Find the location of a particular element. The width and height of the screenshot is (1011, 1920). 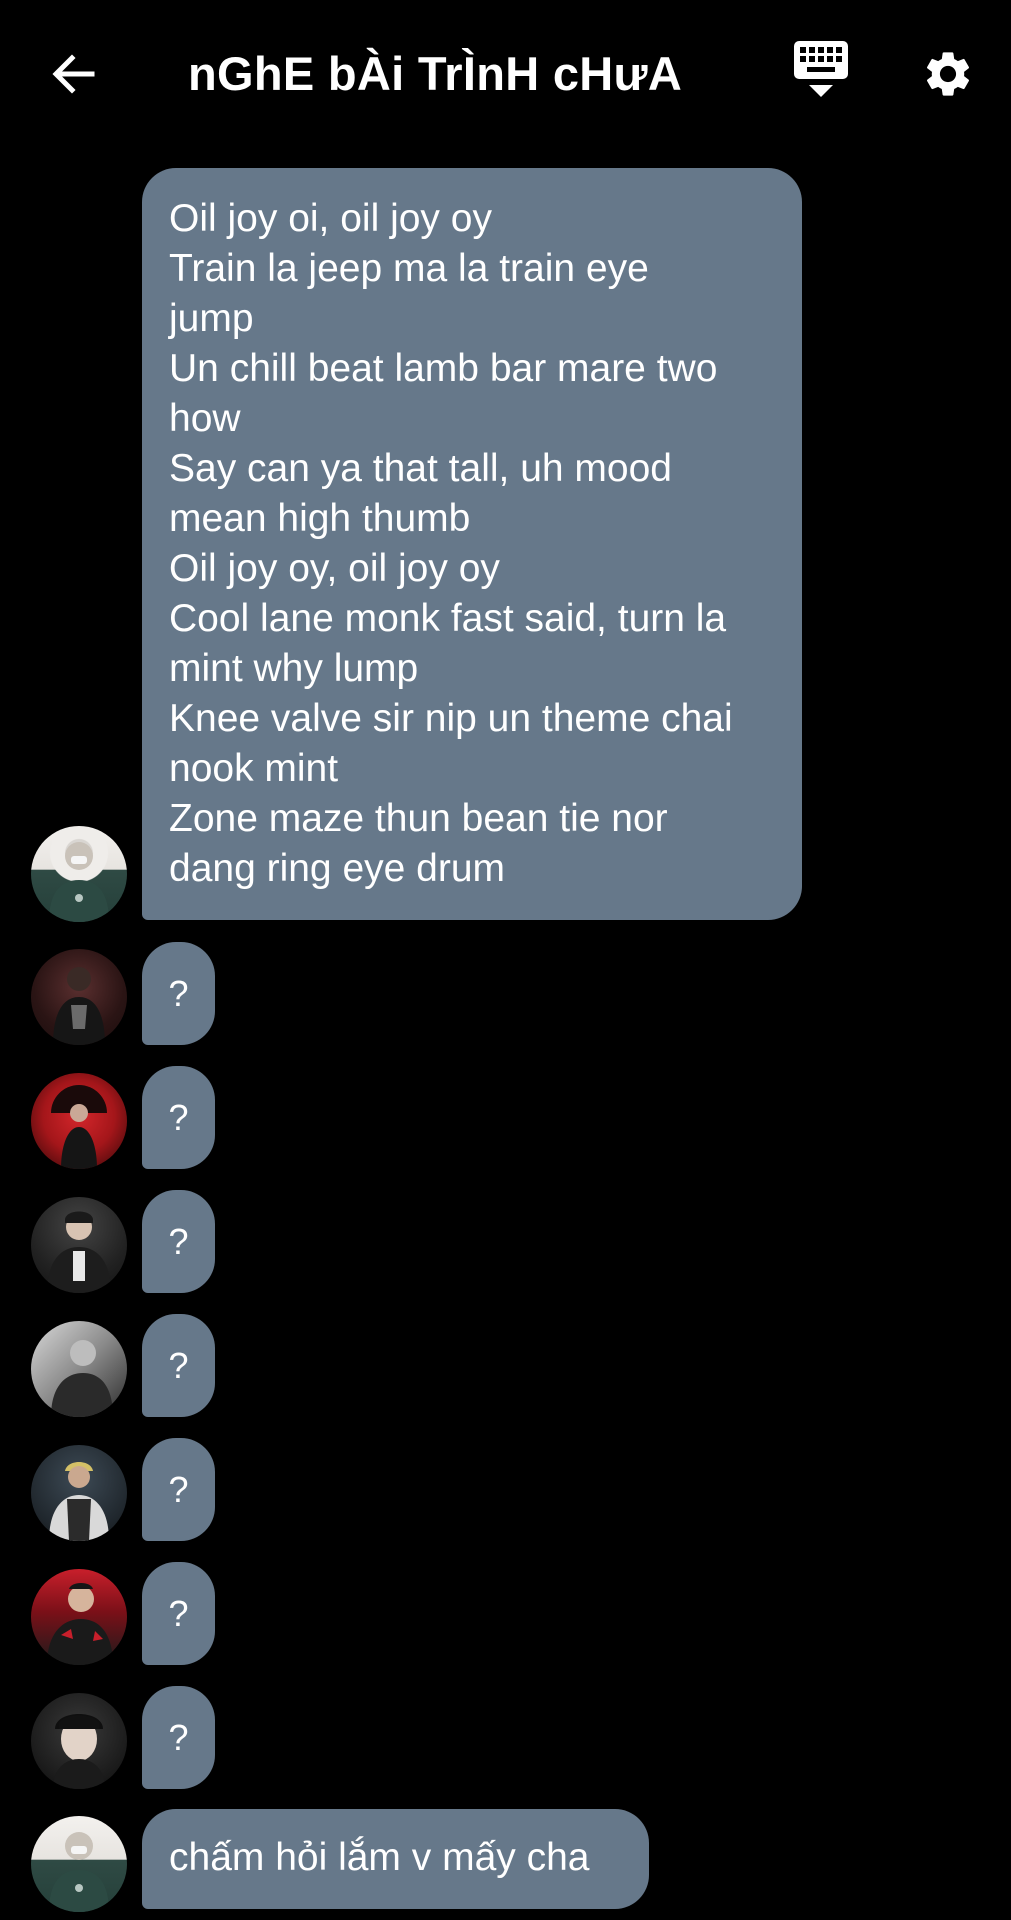

message-bubble: chấm hỏi lắm v mấy cha is located at coordinates (395, 1859).